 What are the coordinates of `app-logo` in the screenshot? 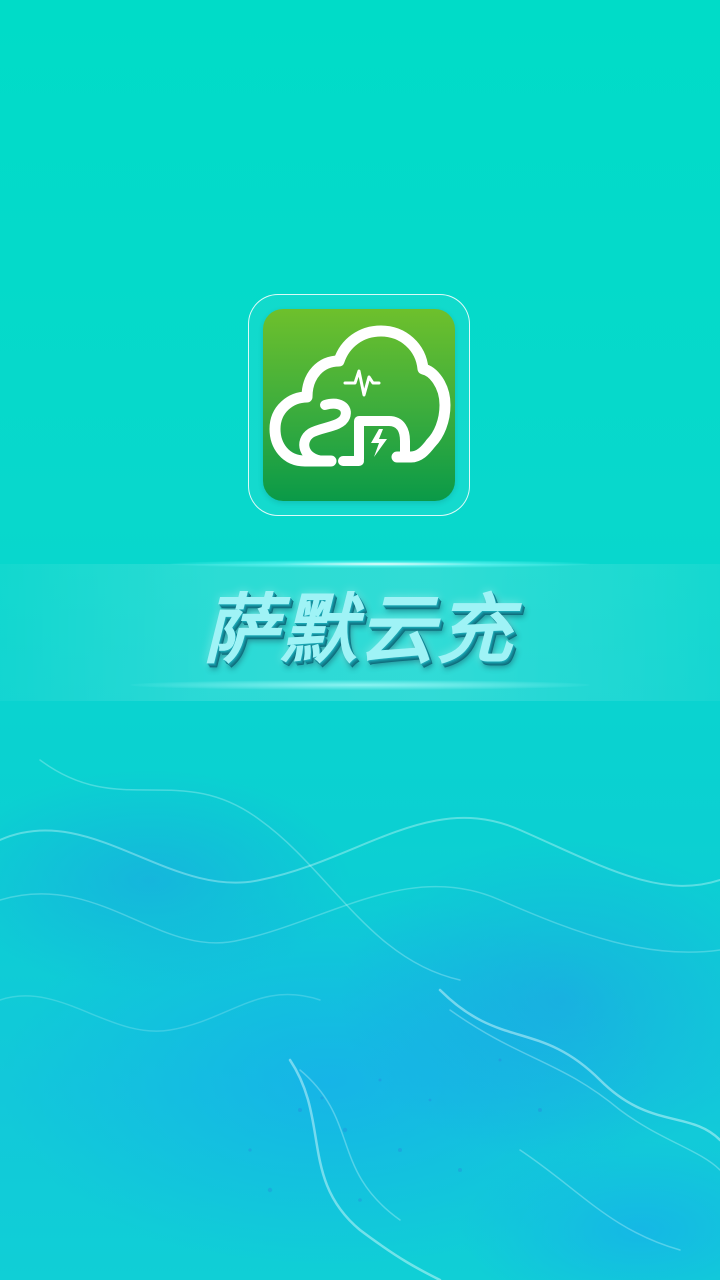 It's located at (359, 405).